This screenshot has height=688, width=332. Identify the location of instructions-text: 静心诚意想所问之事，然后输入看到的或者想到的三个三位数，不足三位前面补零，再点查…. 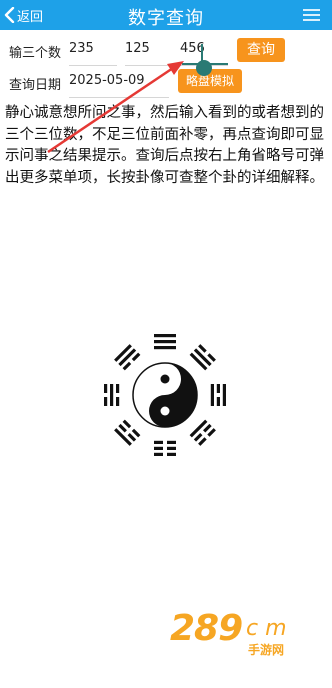
(164, 145).